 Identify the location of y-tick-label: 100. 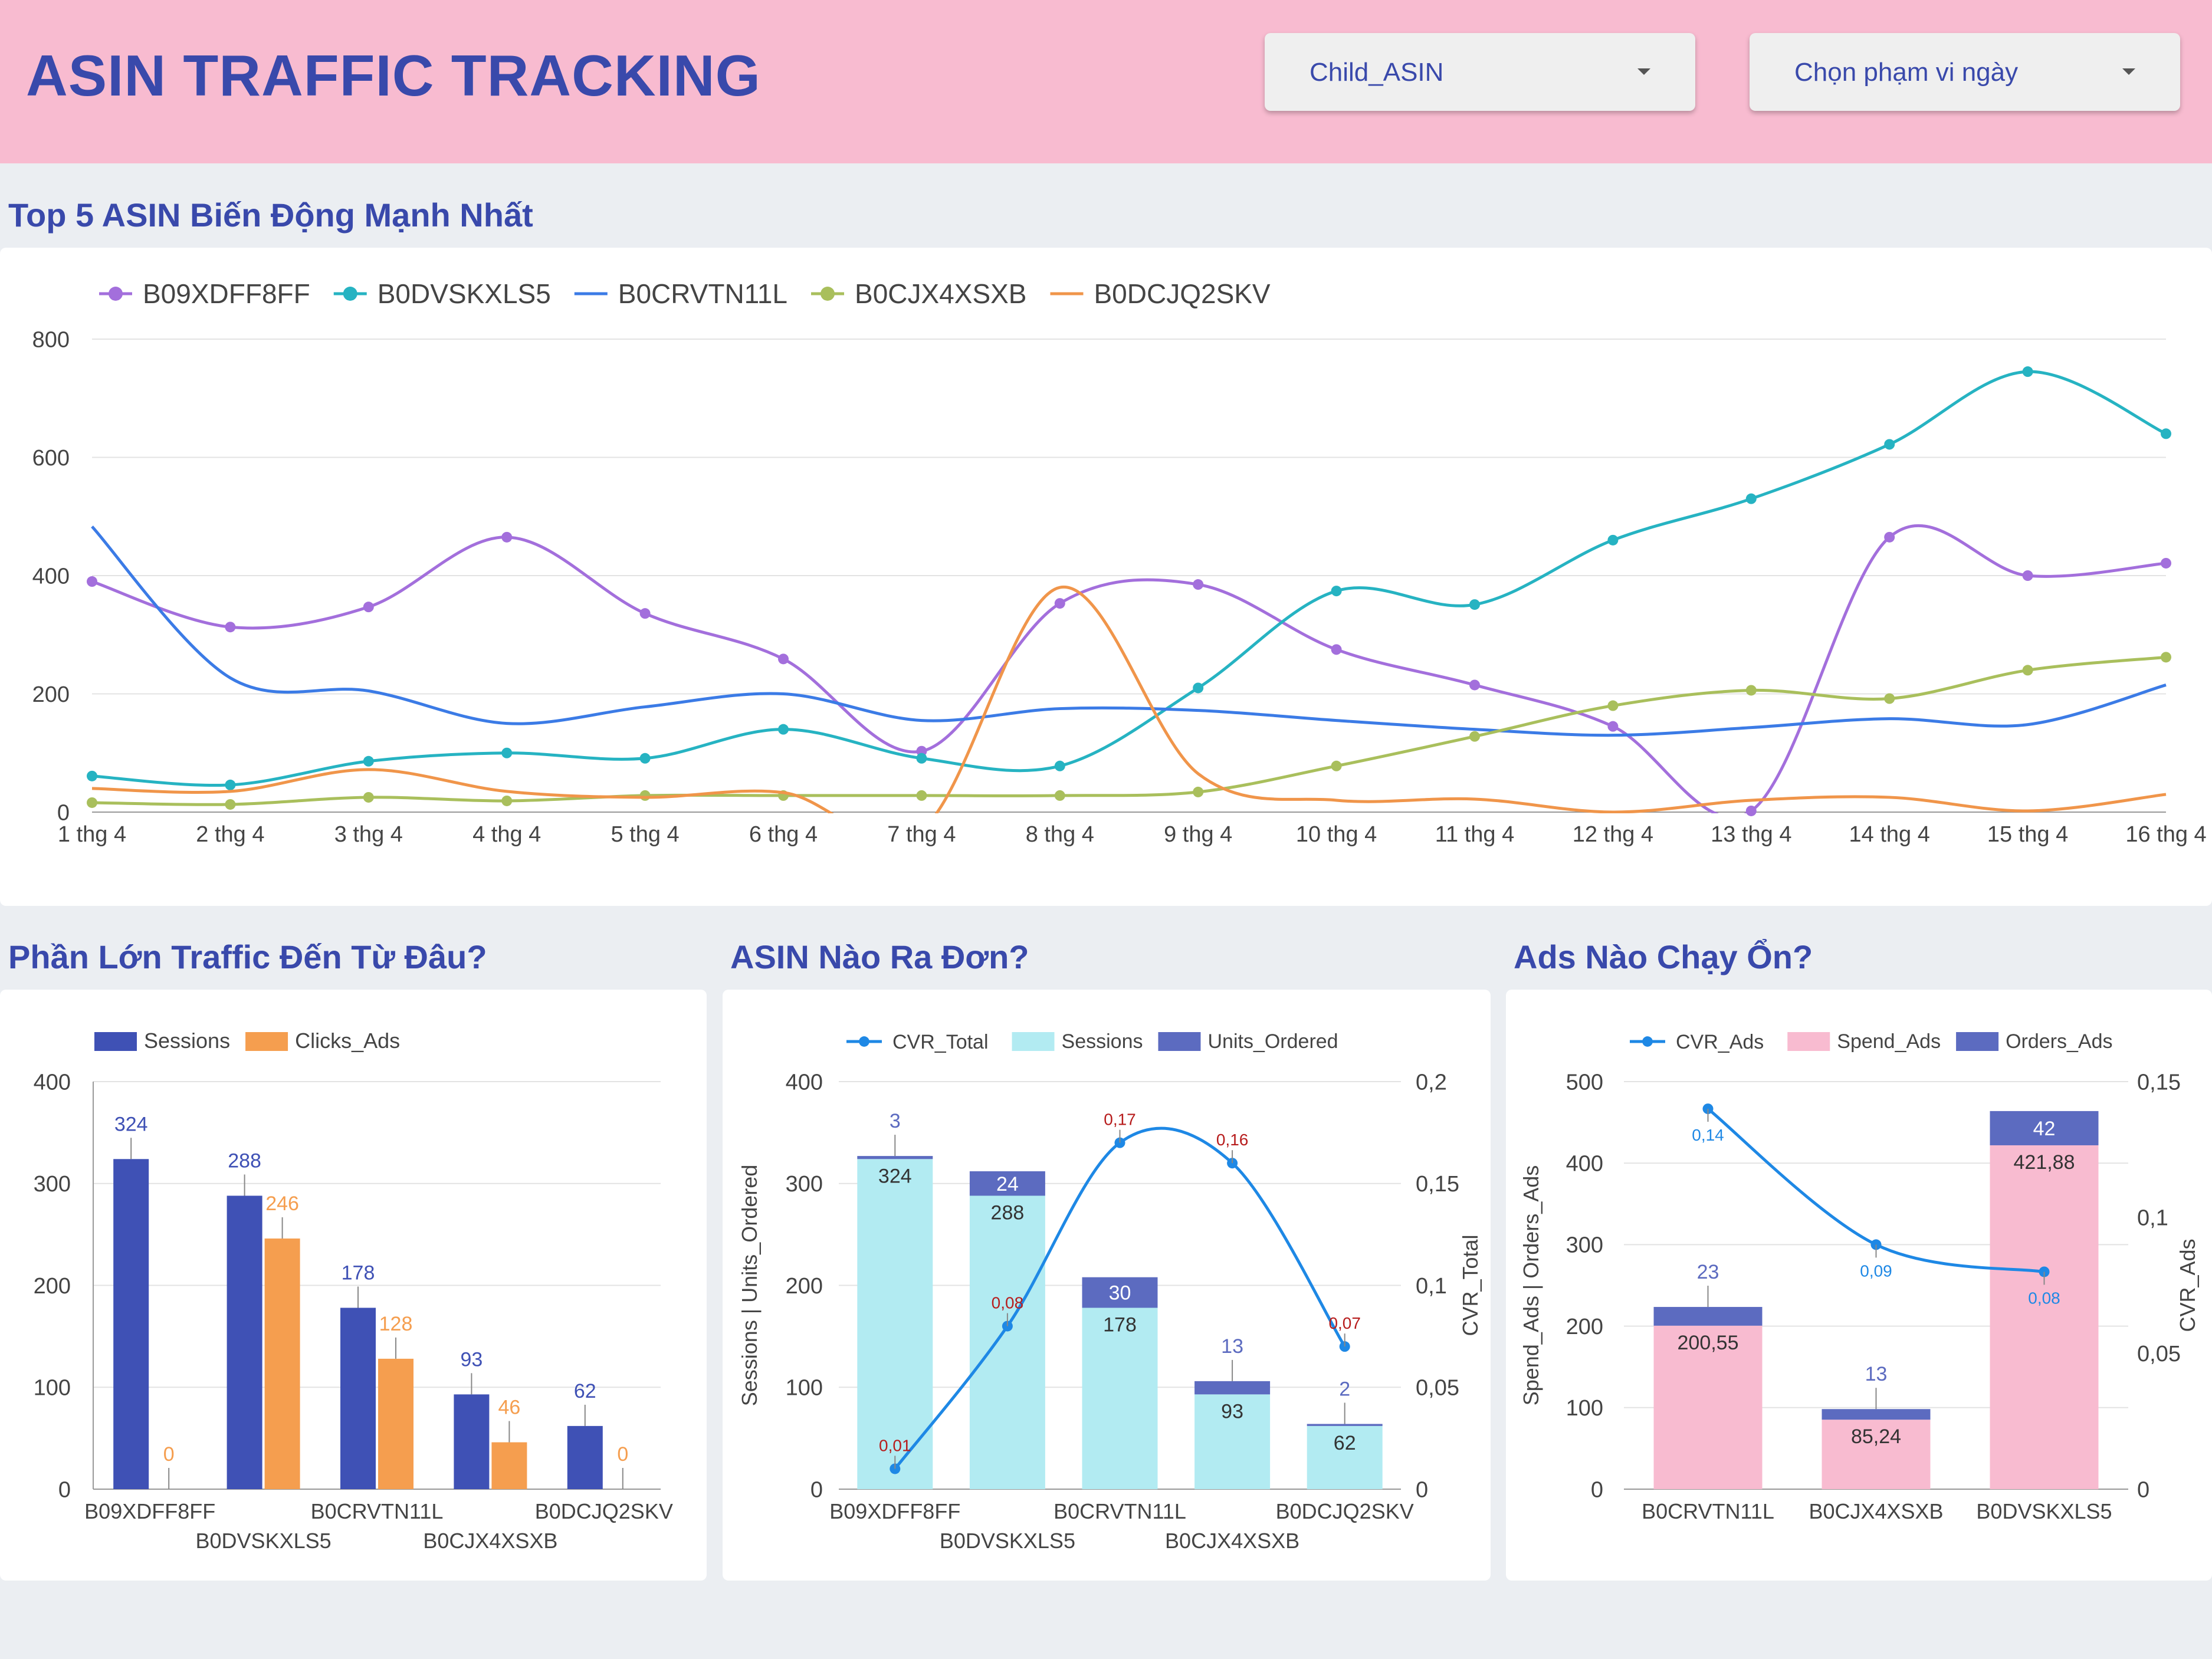
(52, 1388).